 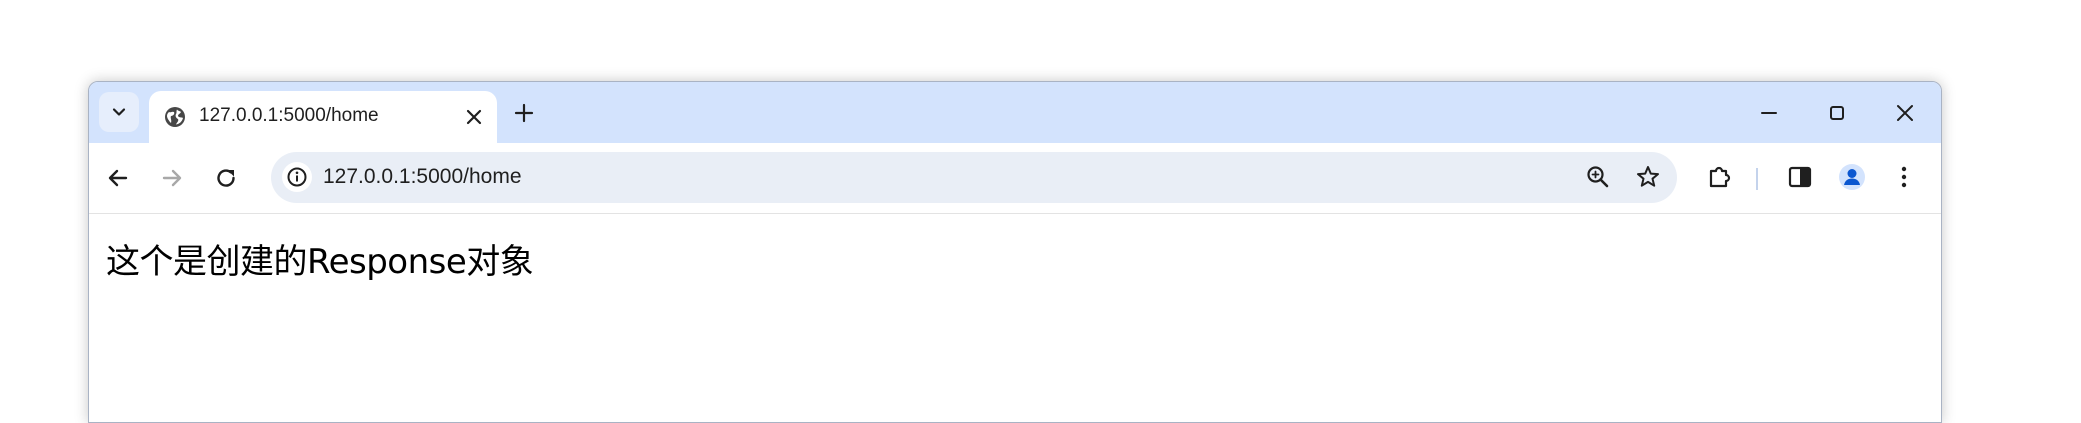 I want to click on tab-strip: 127.0.0.1:5000/home, so click(x=1015, y=112).